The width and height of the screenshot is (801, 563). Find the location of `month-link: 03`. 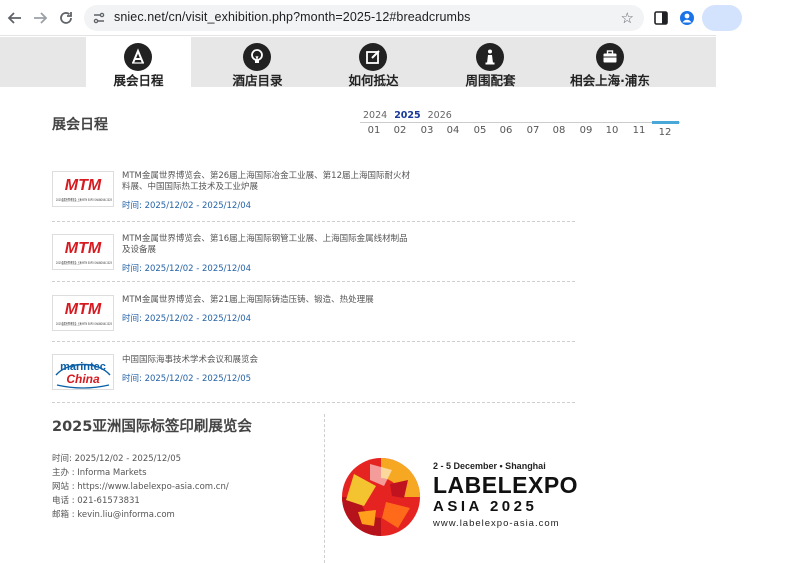

month-link: 03 is located at coordinates (427, 130).